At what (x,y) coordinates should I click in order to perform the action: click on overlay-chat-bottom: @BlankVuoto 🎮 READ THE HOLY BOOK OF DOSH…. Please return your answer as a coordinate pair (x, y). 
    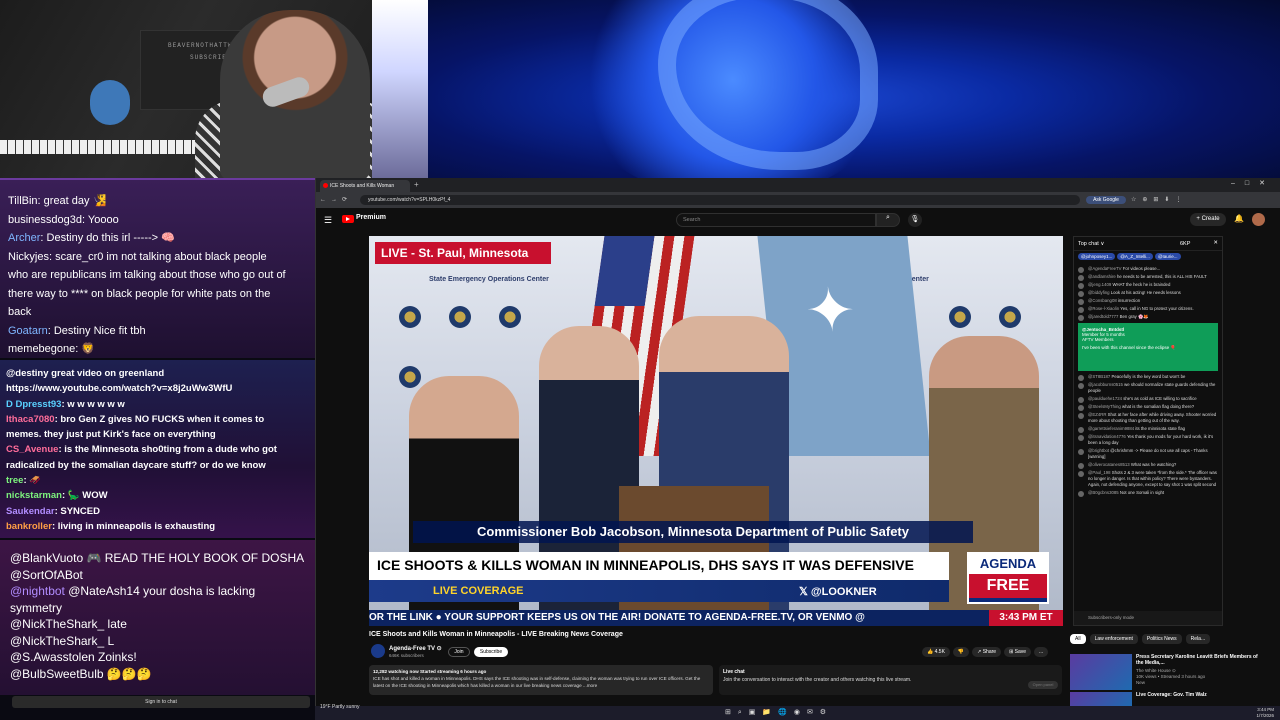
    Looking at the image, I should click on (157, 617).